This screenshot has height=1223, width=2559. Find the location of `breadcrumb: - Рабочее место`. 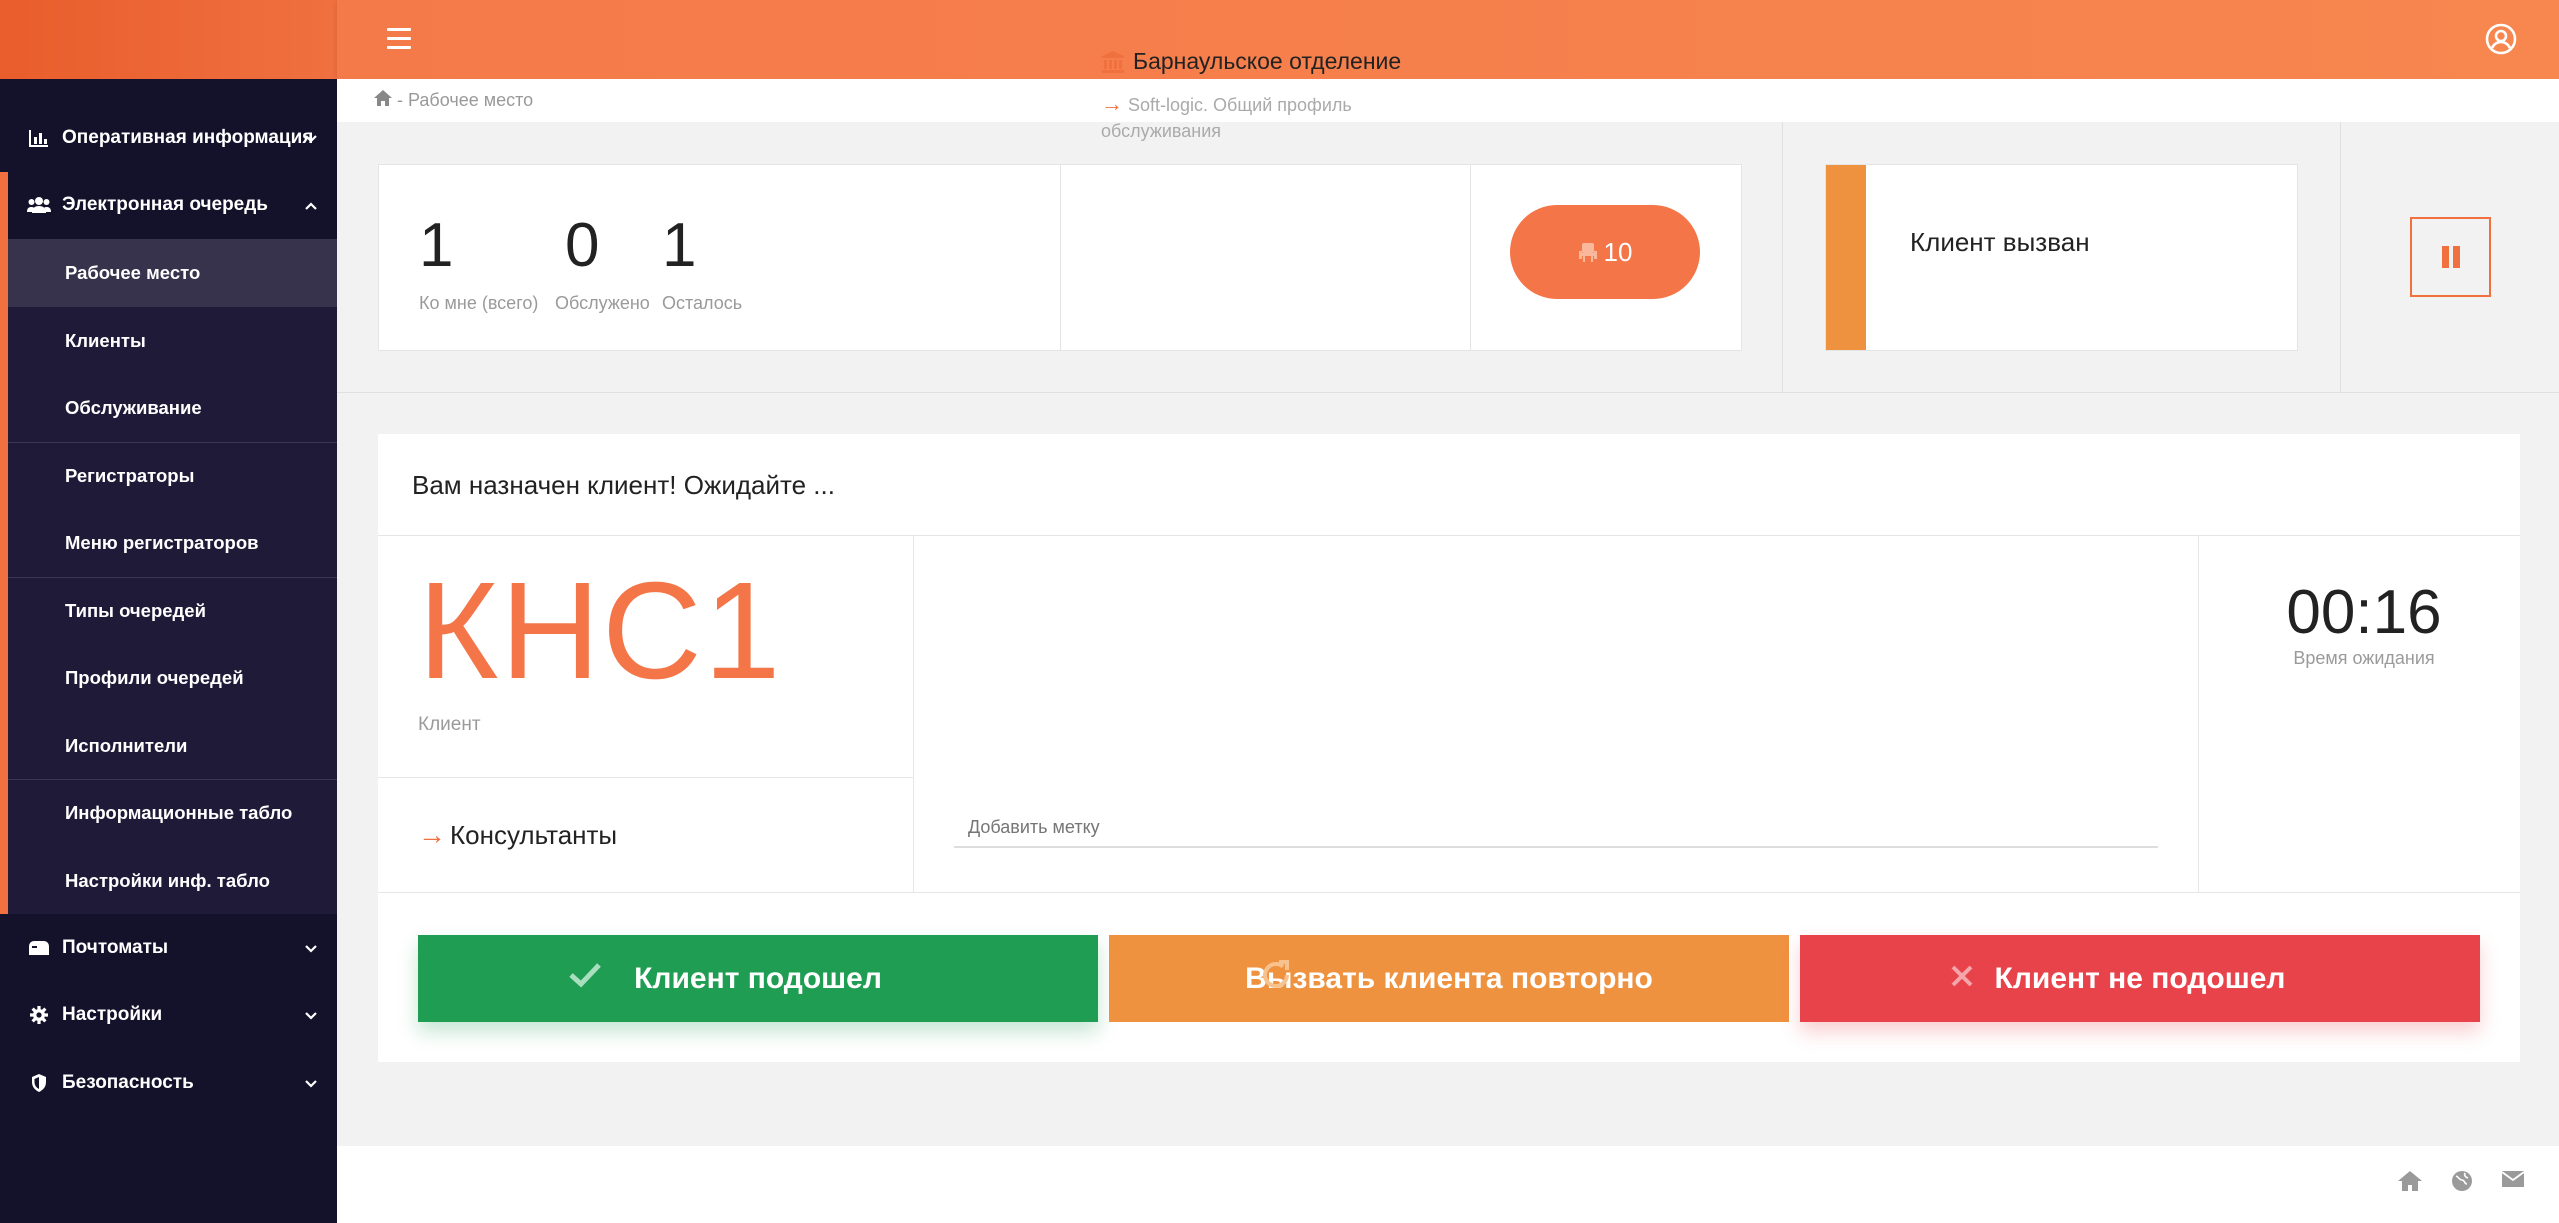

breadcrumb: - Рабочее место is located at coordinates (1448, 100).